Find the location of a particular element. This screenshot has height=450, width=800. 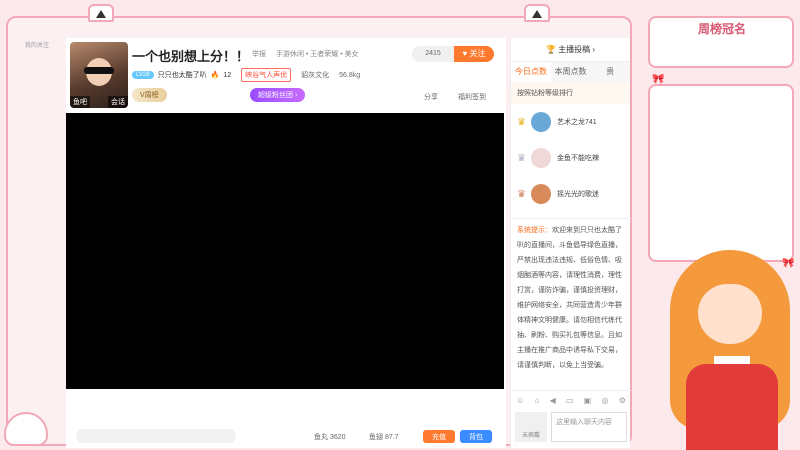

anime-character-figure is located at coordinates (732, 347).